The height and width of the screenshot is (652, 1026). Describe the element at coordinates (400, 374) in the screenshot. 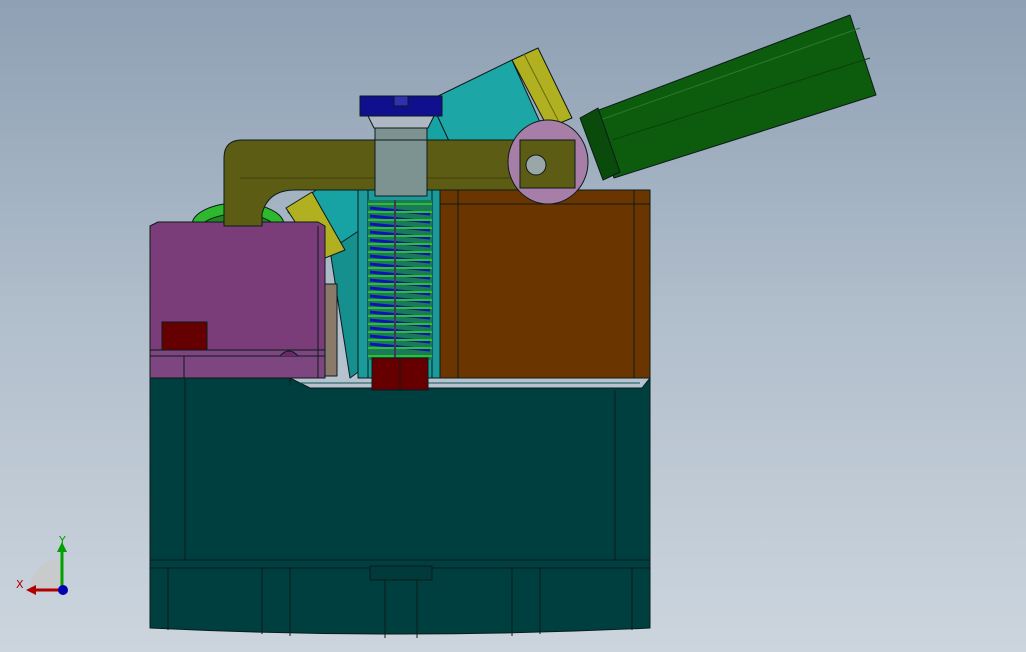

I see `dark-red-nut-center` at that location.